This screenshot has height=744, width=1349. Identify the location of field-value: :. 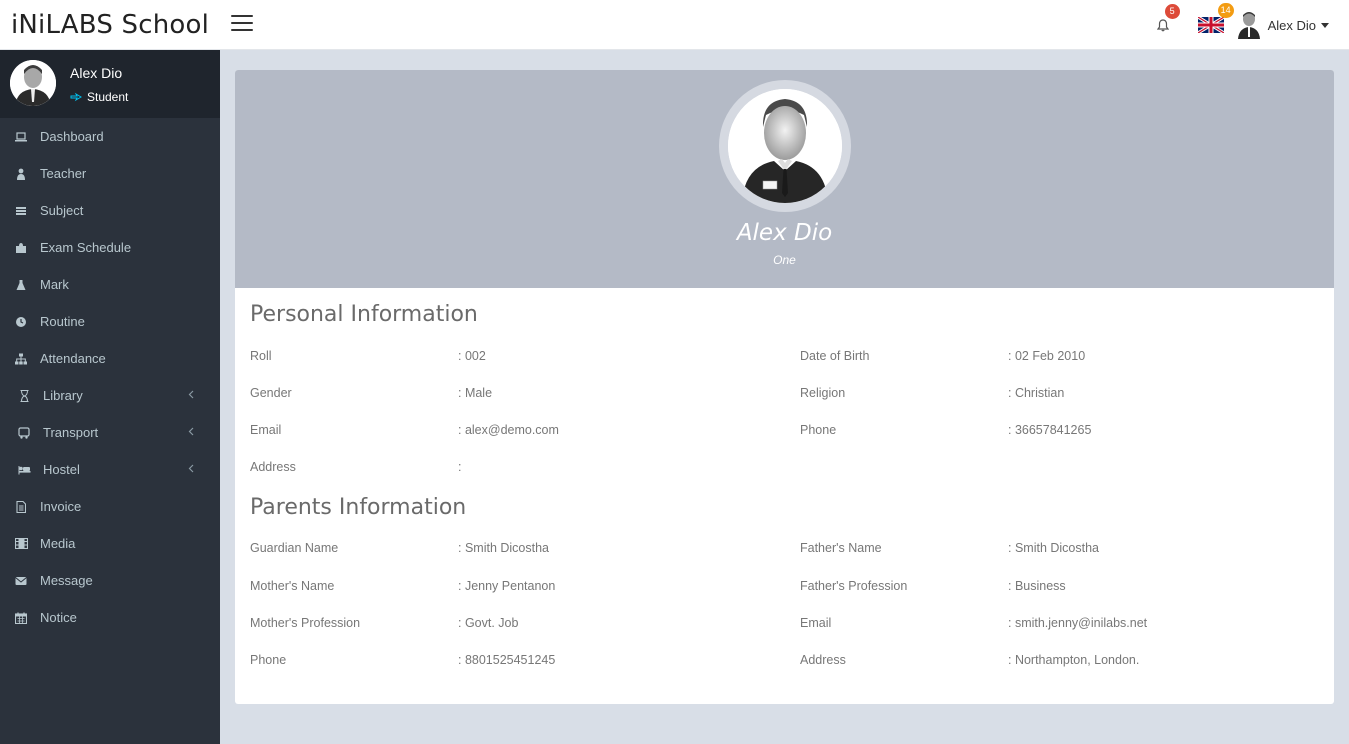
(460, 467).